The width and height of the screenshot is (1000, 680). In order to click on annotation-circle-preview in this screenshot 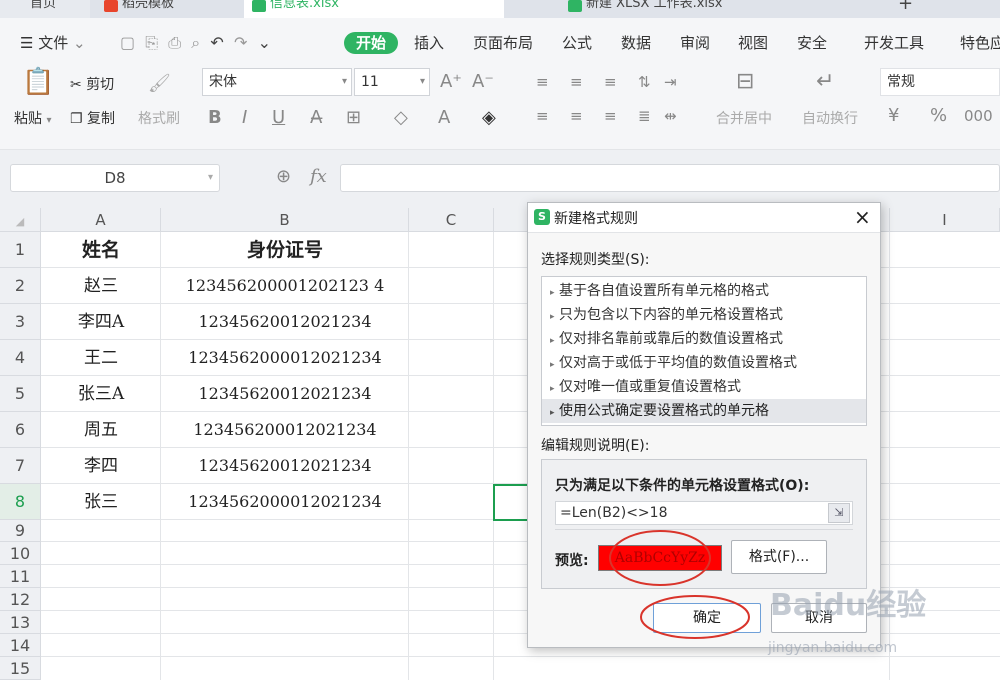, I will do `click(660, 558)`.